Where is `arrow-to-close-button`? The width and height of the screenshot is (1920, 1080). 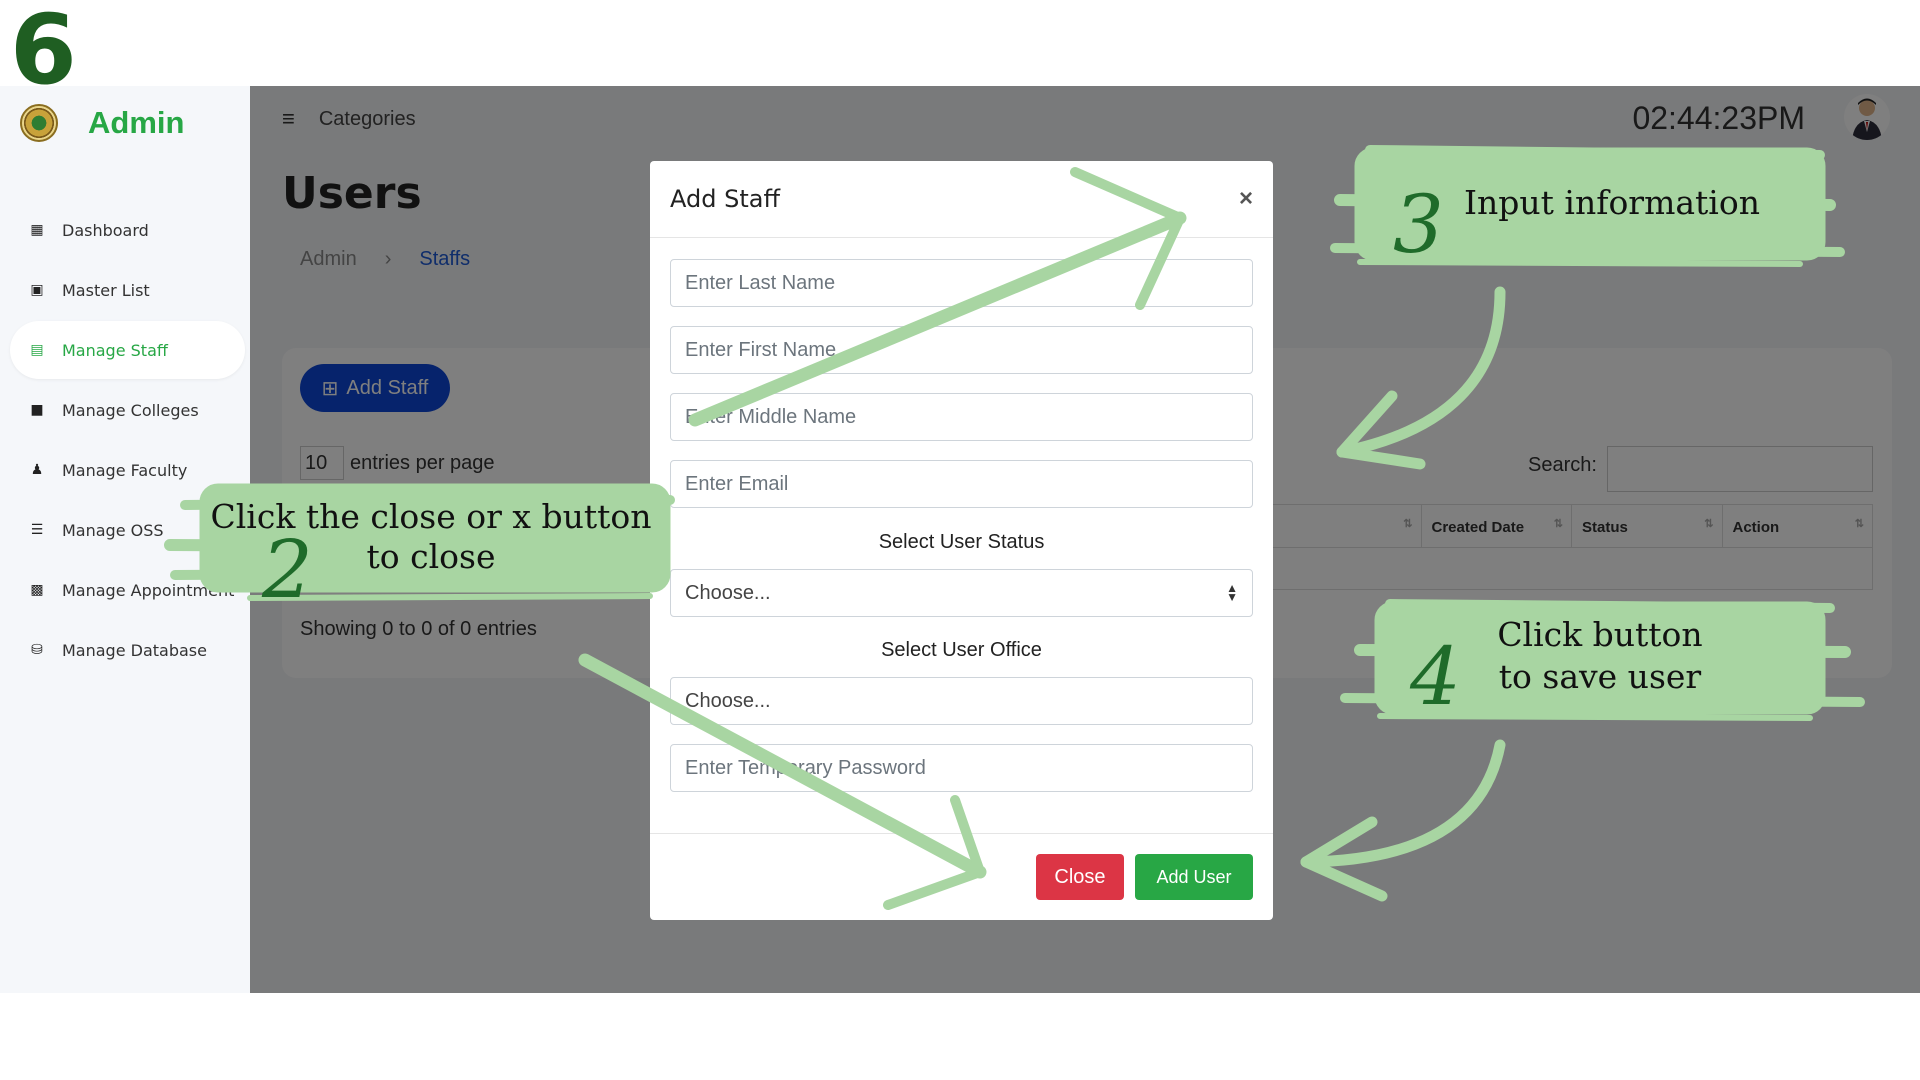
arrow-to-close-button is located at coordinates (782, 781).